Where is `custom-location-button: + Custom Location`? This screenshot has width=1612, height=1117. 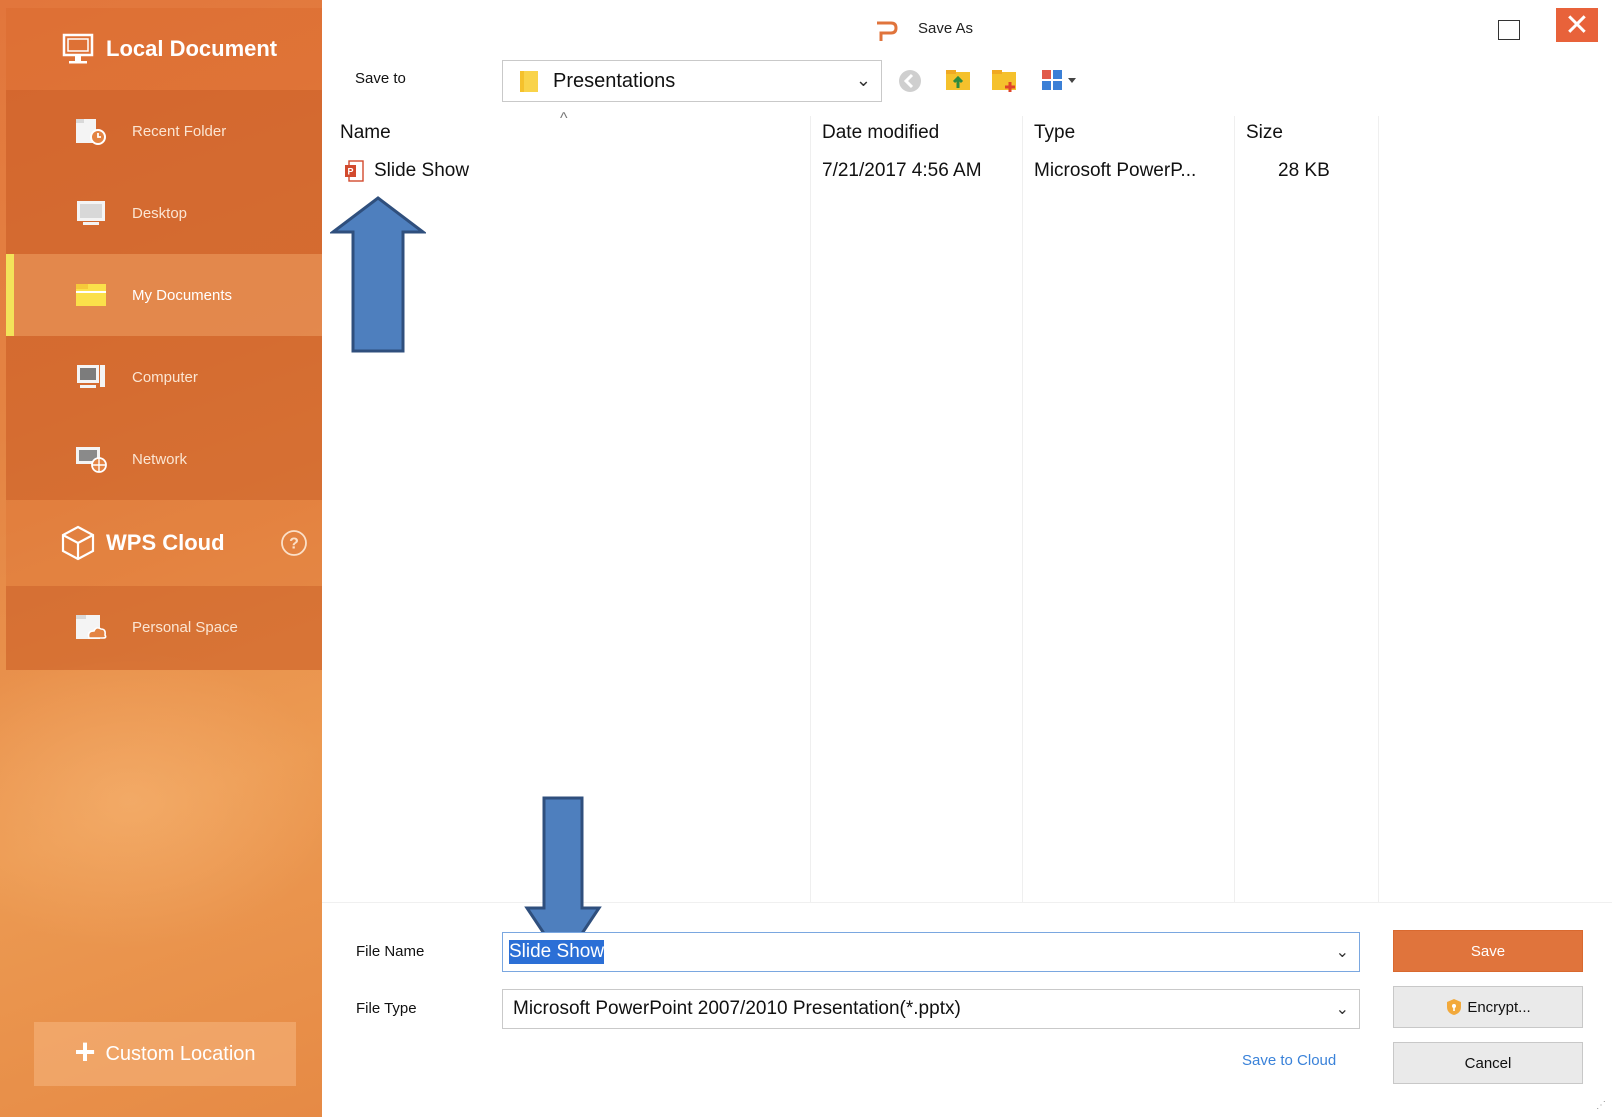
custom-location-button: + Custom Location is located at coordinates (165, 1054).